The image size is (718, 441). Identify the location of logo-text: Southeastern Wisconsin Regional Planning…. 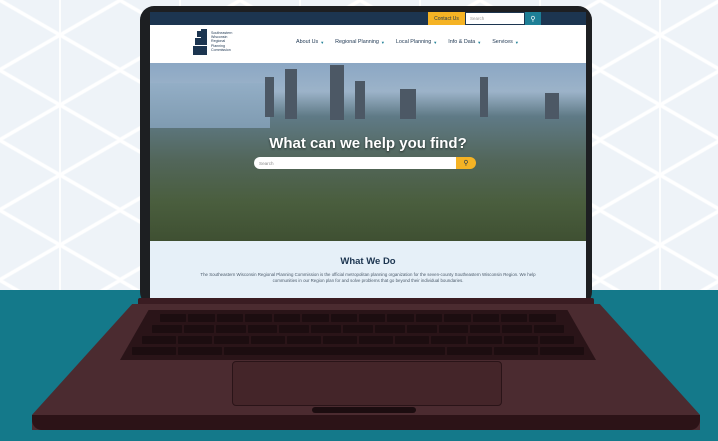
(222, 41).